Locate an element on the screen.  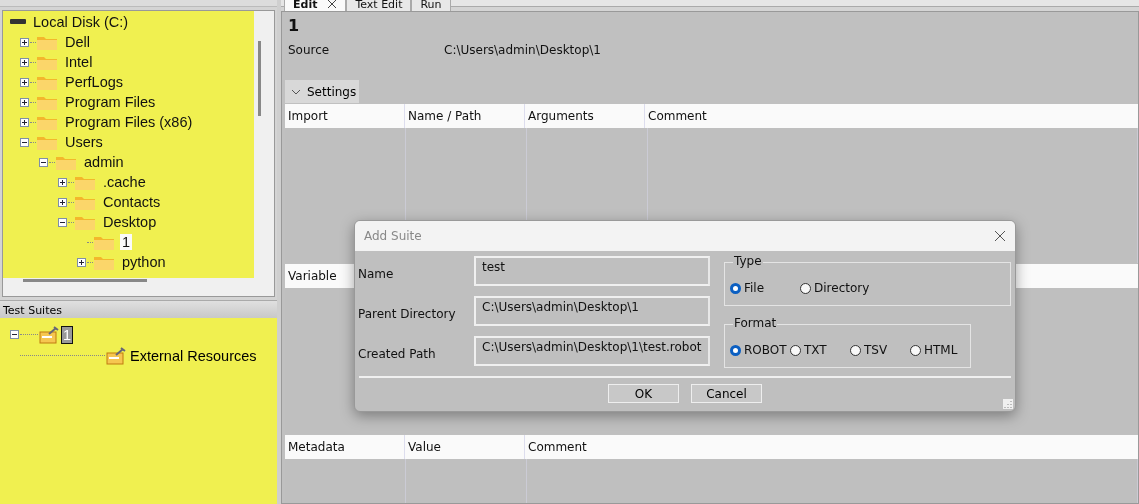
field-label: Name is located at coordinates (376, 274).